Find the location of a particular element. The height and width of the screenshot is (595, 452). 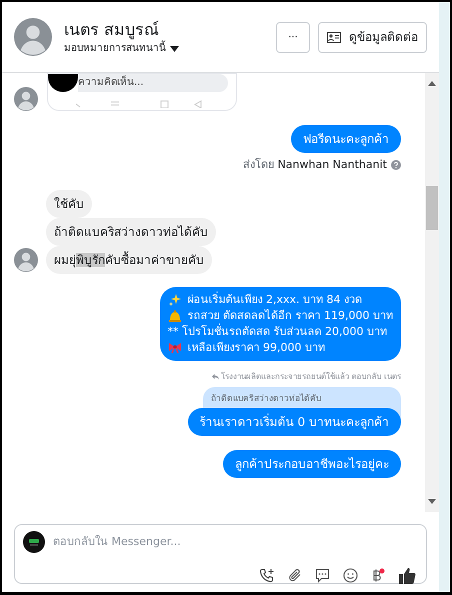

paperclip-icon is located at coordinates (295, 575).